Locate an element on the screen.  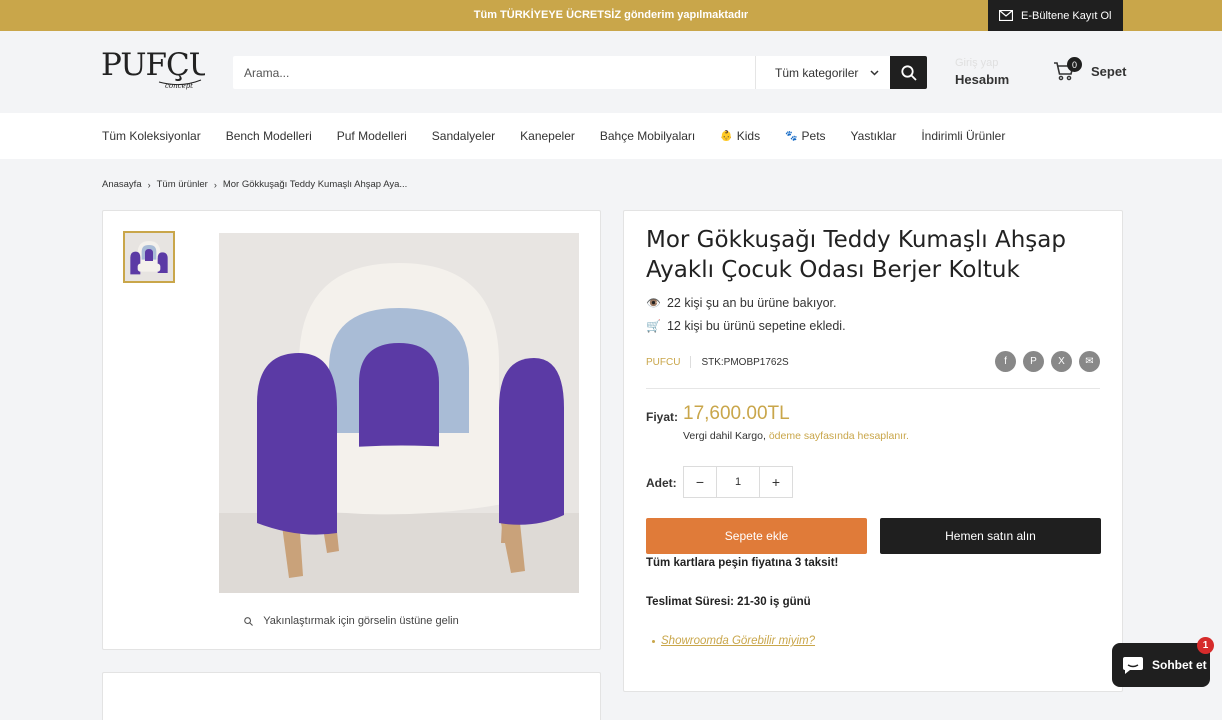
add-to-cart-button: Sepete ekle is located at coordinates (756, 536).